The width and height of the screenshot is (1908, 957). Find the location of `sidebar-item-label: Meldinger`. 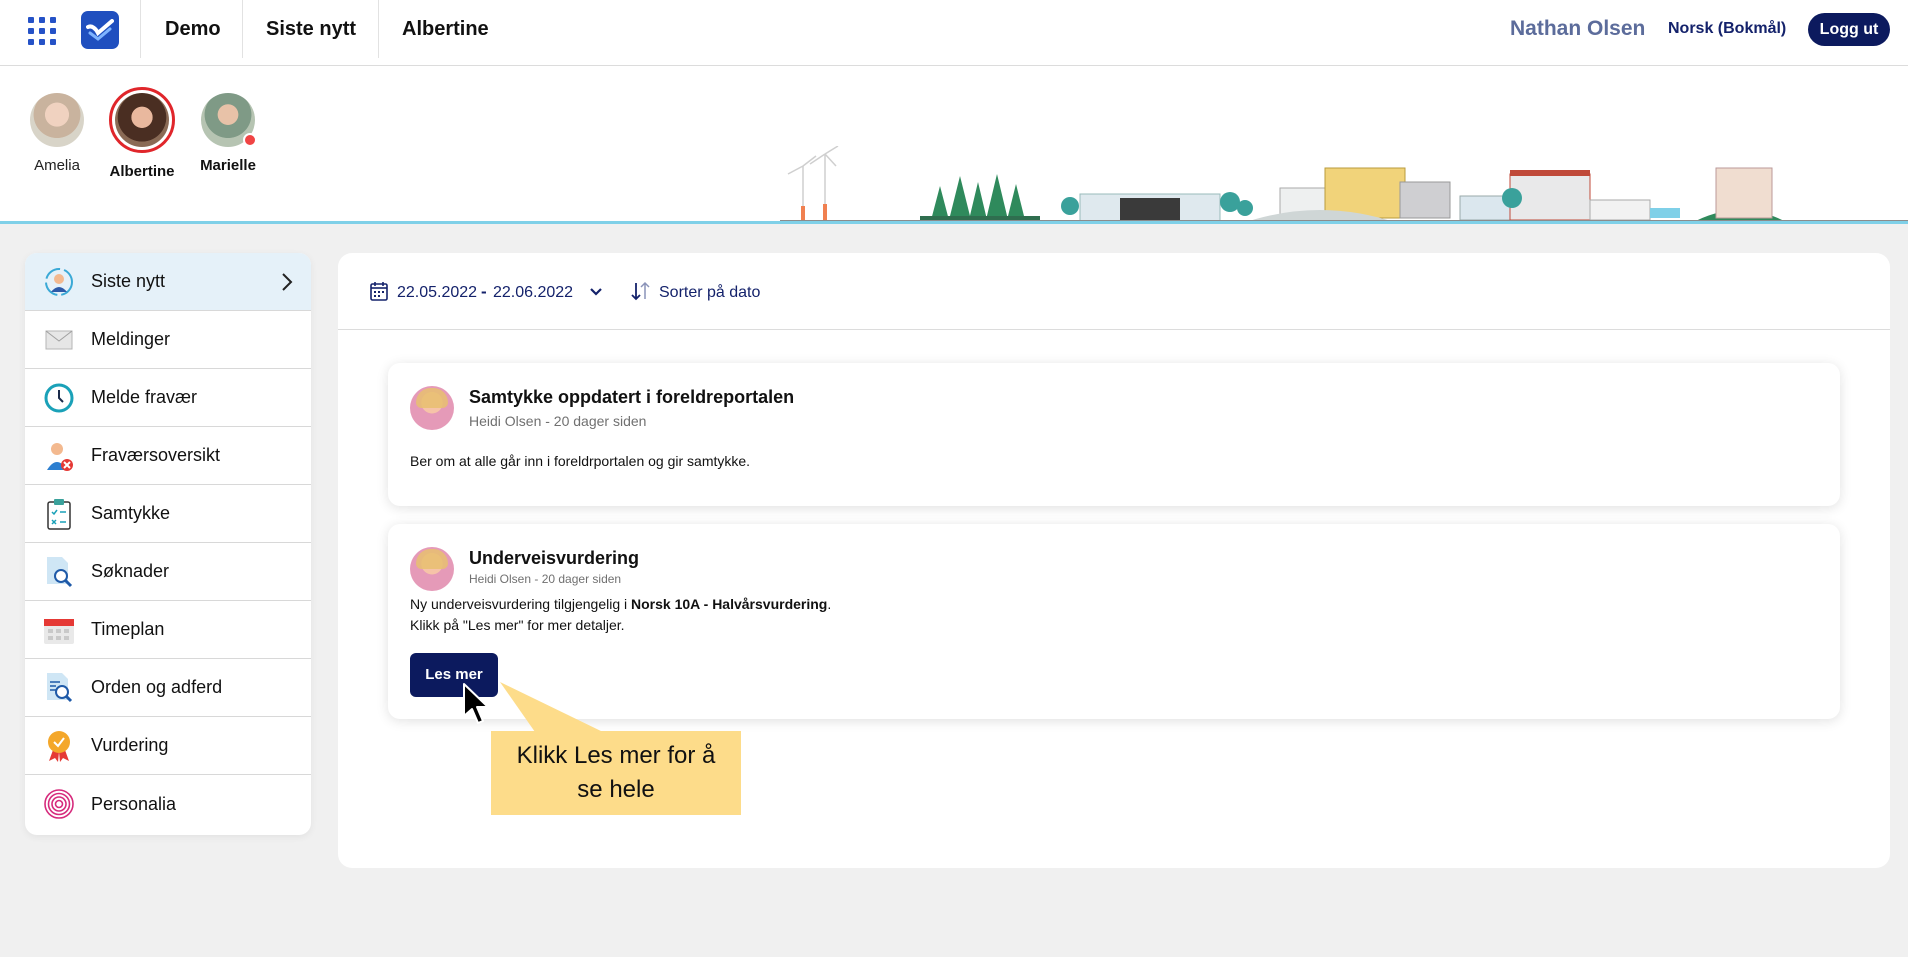

sidebar-item-label: Meldinger is located at coordinates (131, 339).